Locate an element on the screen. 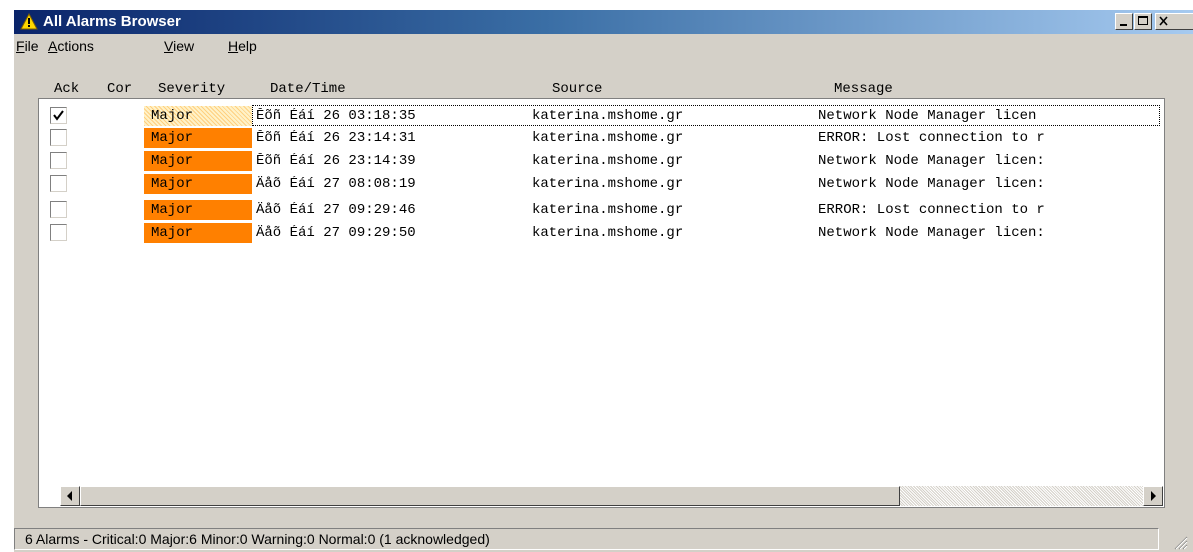 The image size is (1193, 552). menu-view-label: iew is located at coordinates (184, 46).